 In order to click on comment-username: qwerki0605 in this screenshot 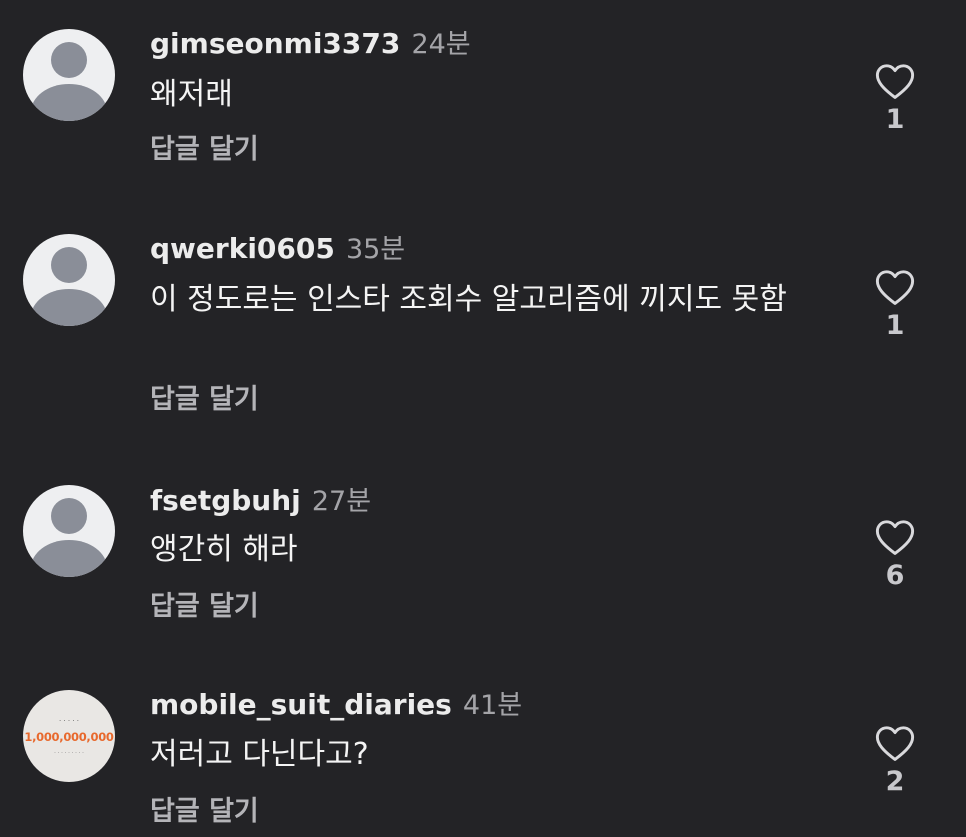, I will do `click(242, 248)`.